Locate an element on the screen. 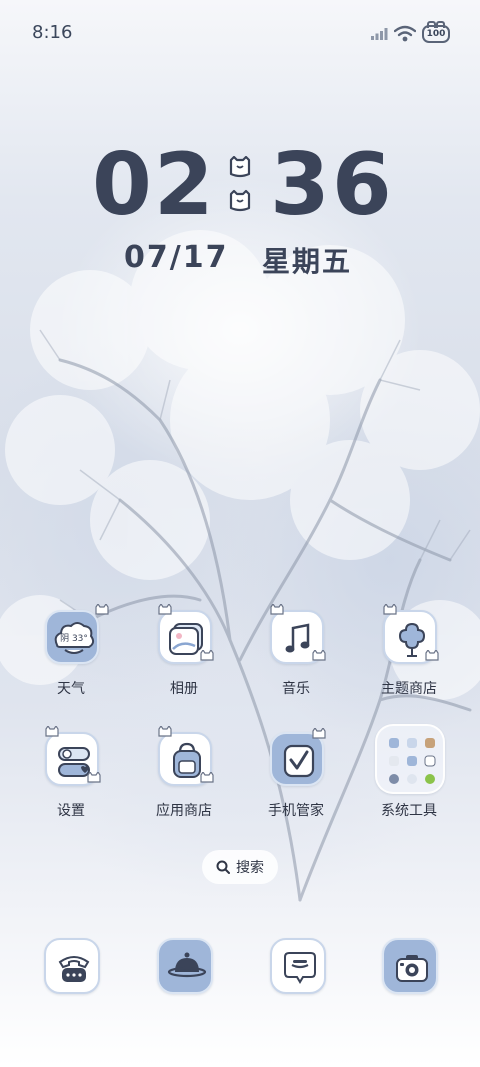  dock-camera is located at coordinates (410, 966).